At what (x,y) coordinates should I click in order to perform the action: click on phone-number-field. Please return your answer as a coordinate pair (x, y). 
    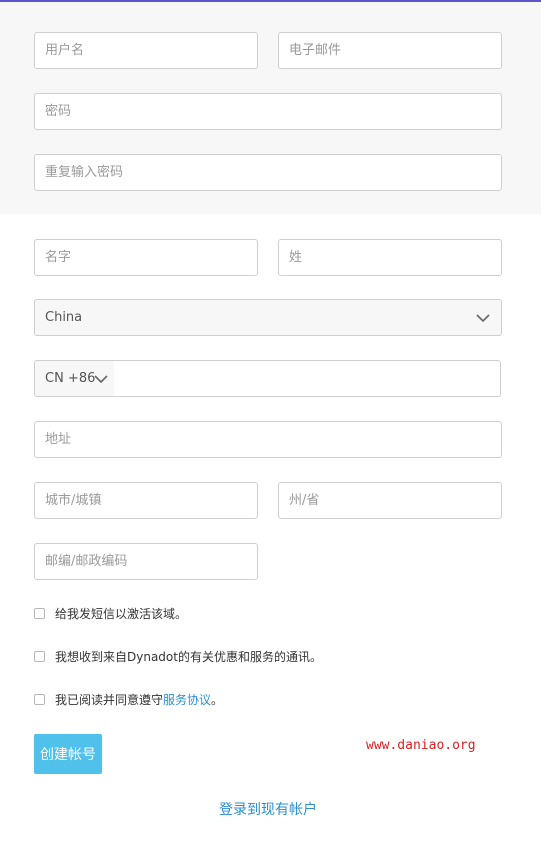
    Looking at the image, I should click on (307, 378).